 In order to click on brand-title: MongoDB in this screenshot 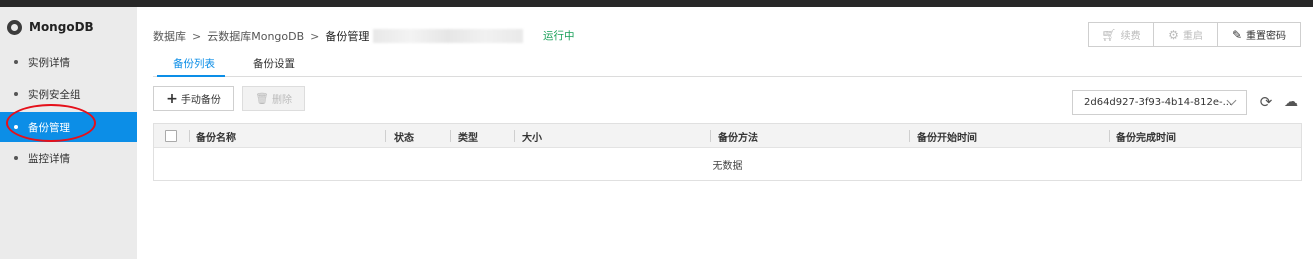, I will do `click(61, 27)`.